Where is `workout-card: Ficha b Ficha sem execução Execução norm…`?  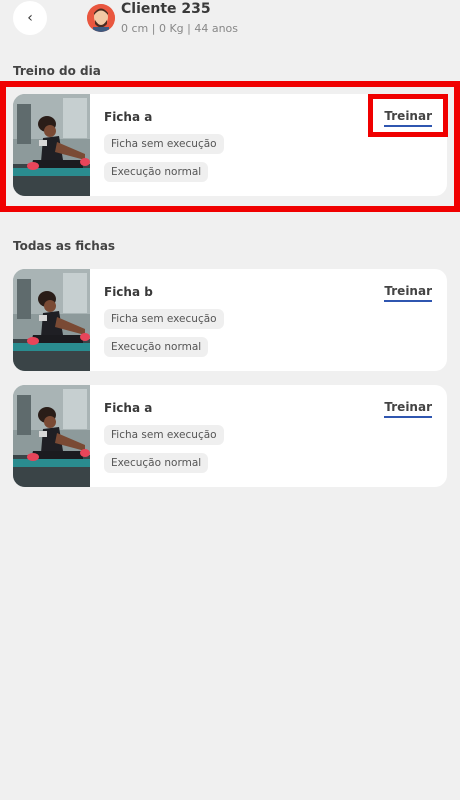
workout-card: Ficha b Ficha sem execução Execução norm… is located at coordinates (230, 320).